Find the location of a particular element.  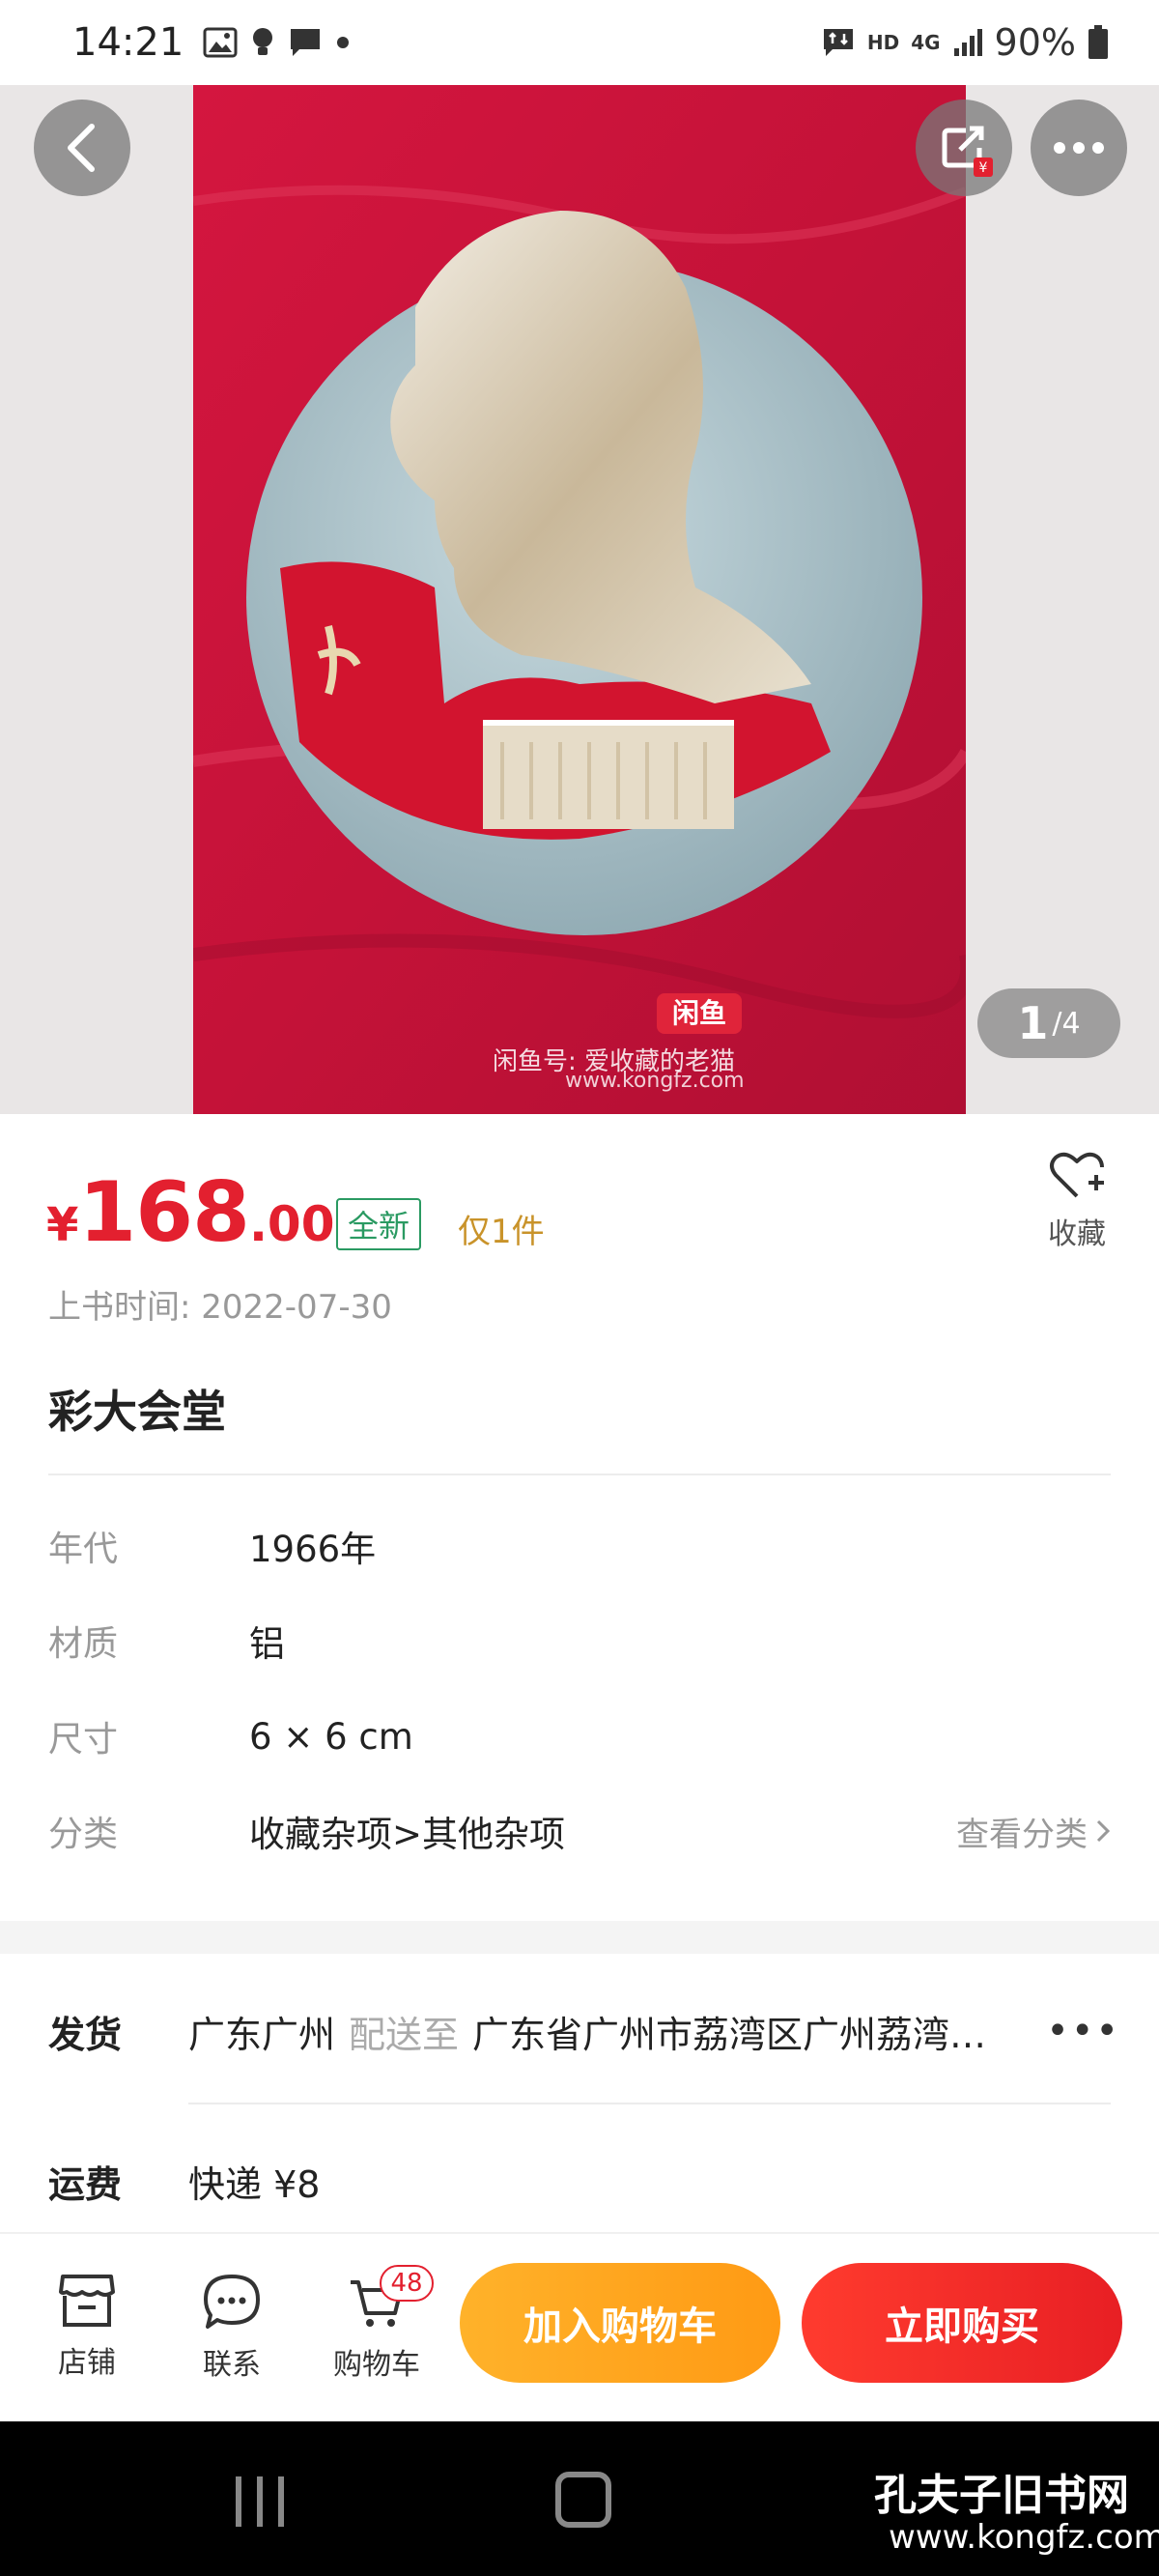

status-time: 14:21 is located at coordinates (128, 43).